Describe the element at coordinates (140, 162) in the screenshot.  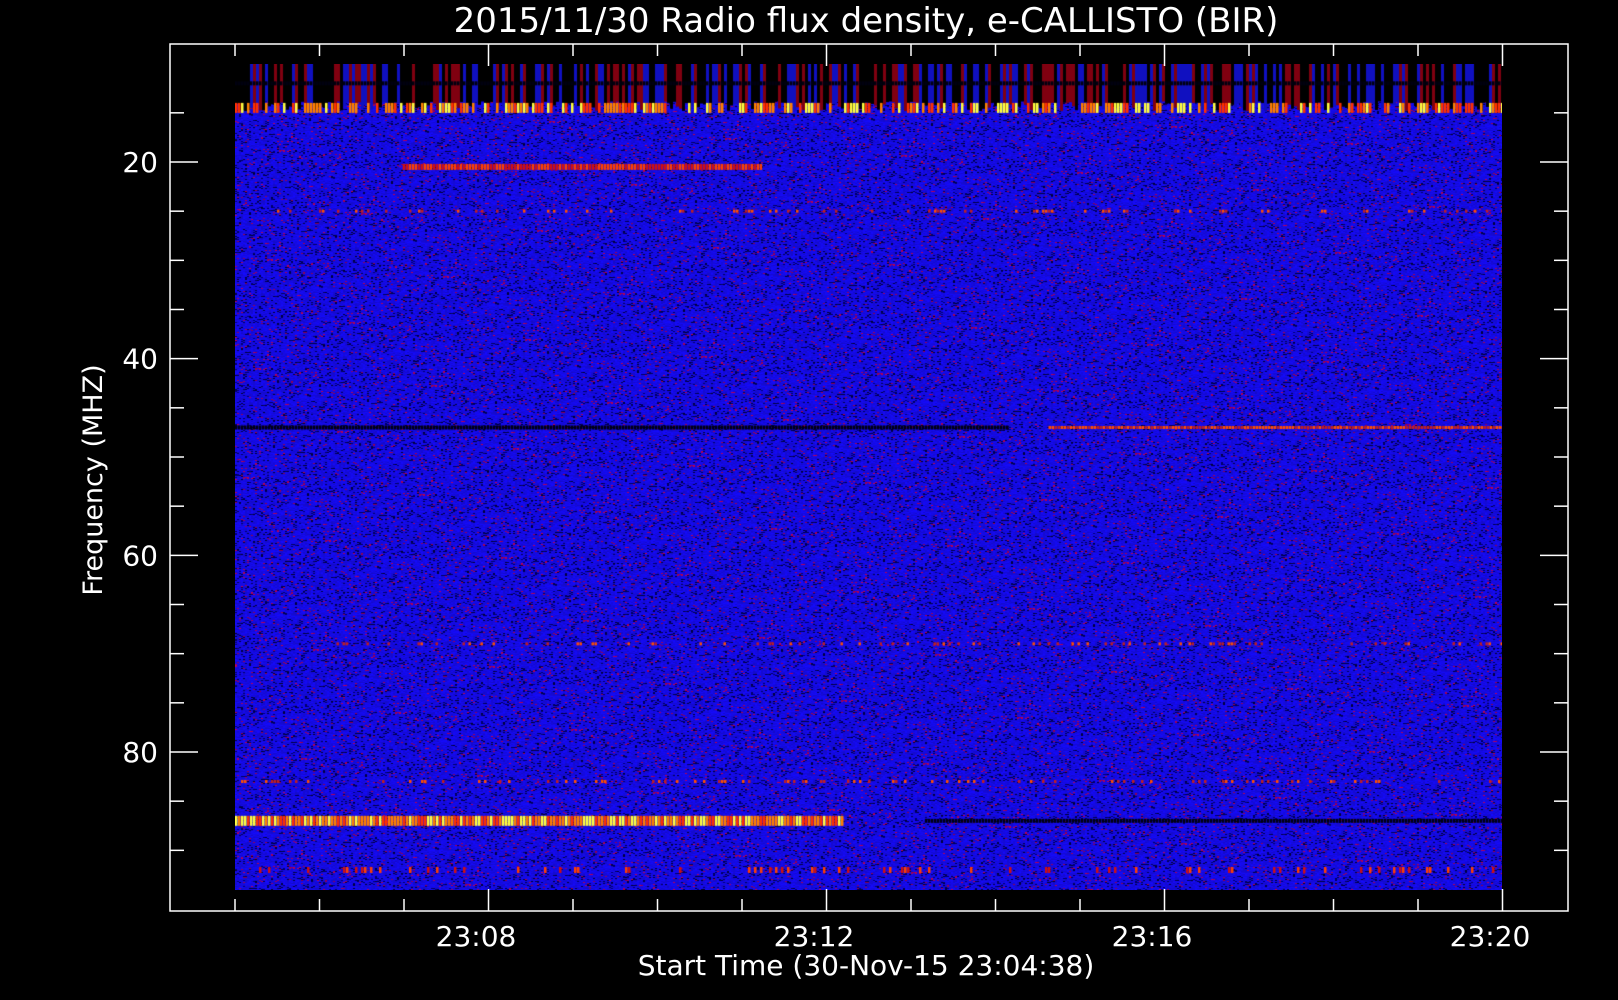
I see `y-tick-label: 20` at that location.